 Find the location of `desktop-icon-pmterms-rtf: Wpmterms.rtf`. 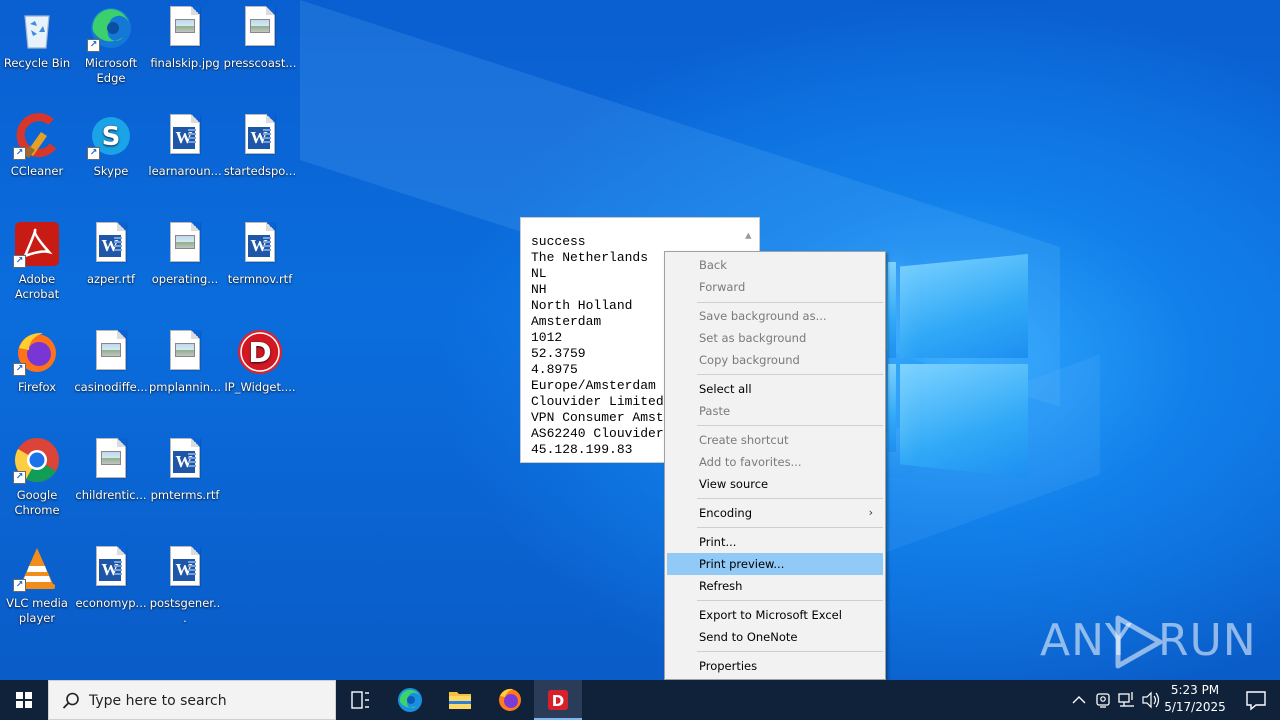

desktop-icon-pmterms-rtf: Wpmterms.rtf is located at coordinates (185, 469).